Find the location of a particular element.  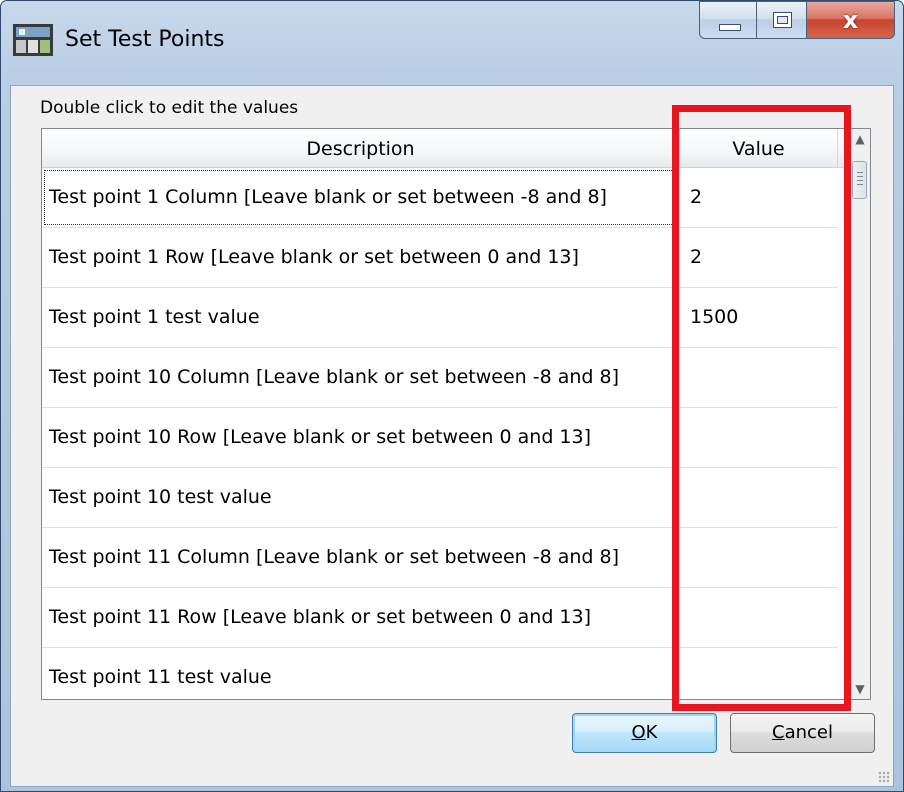

minimize-button is located at coordinates (728, 20).